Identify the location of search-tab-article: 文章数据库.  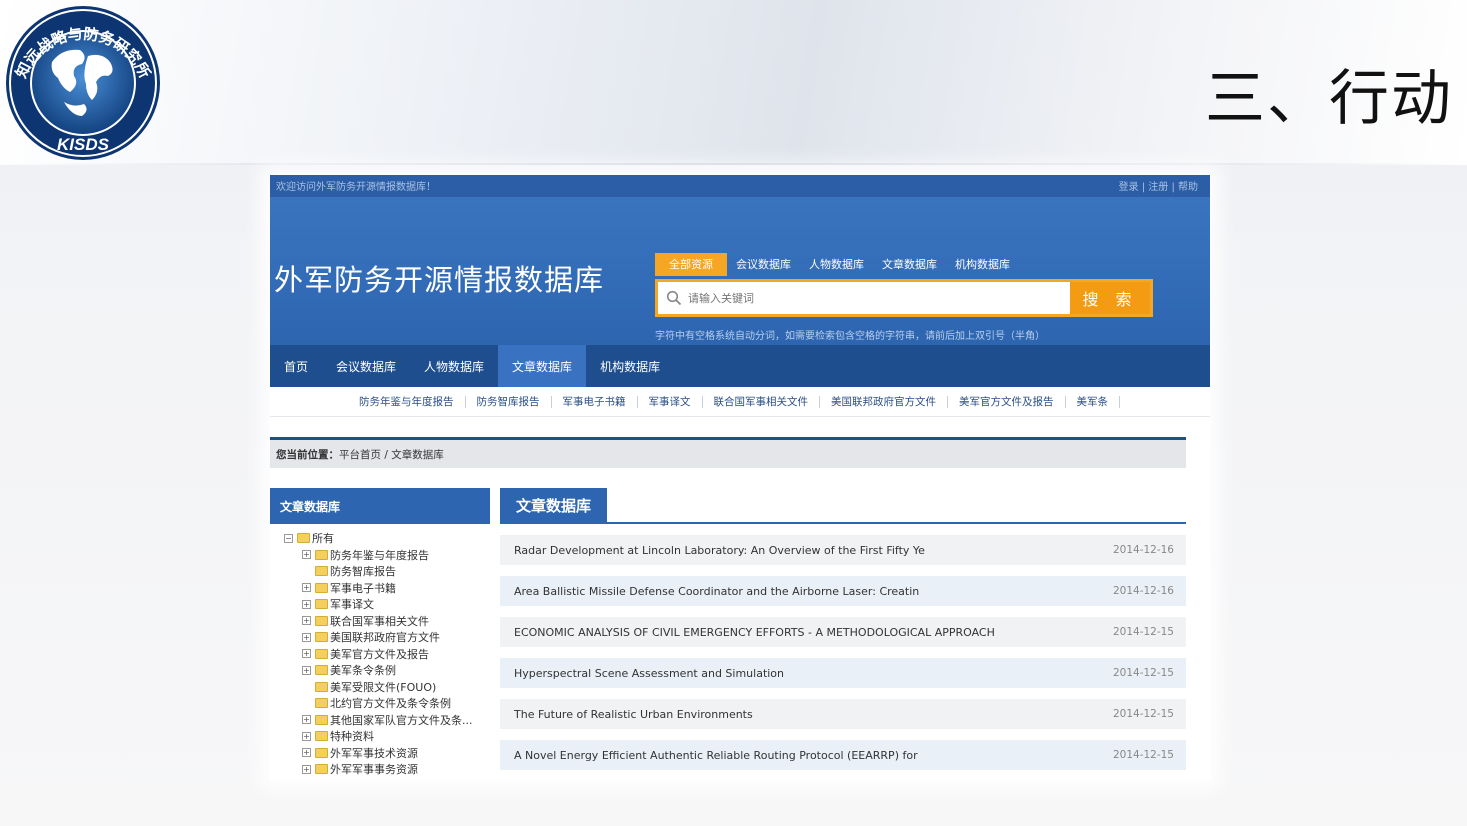
(909, 264).